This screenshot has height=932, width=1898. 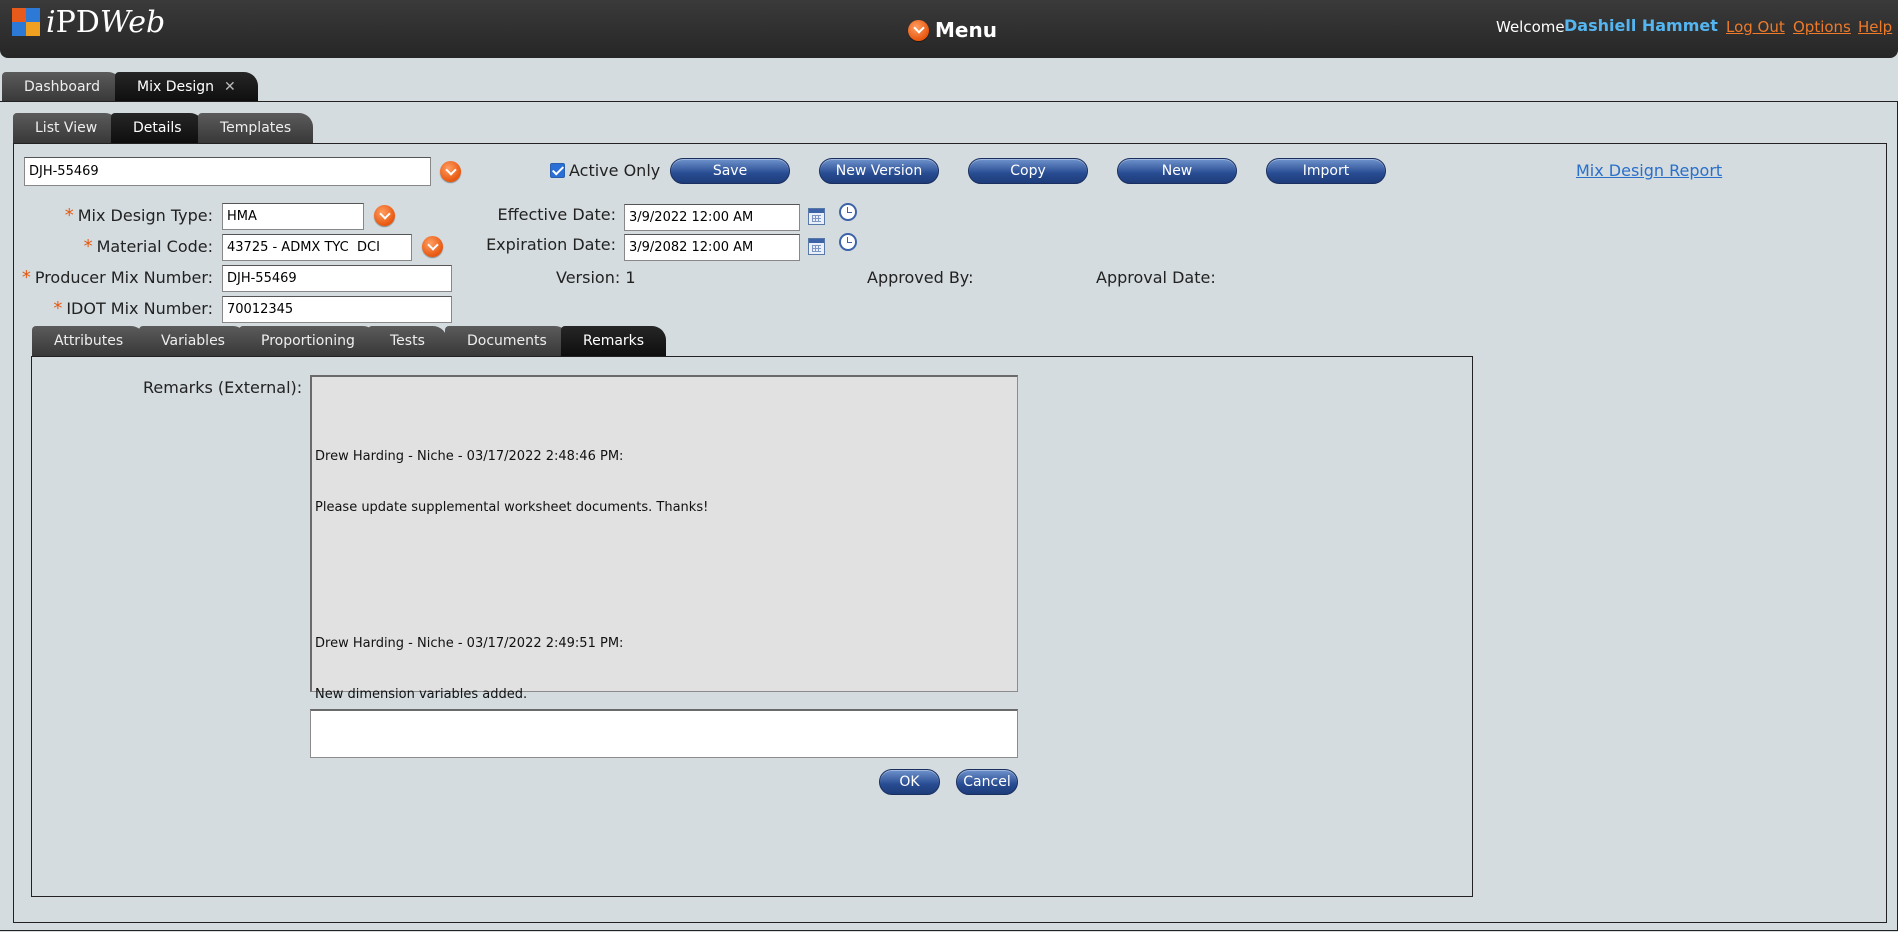 What do you see at coordinates (712, 247) in the screenshot?
I see `expiration-date-field` at bounding box center [712, 247].